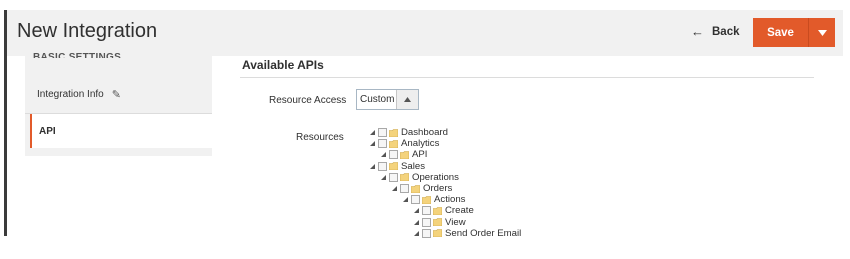  What do you see at coordinates (77, 55) in the screenshot?
I see `sidebar-section-heading: BASIC SETTINGS` at bounding box center [77, 55].